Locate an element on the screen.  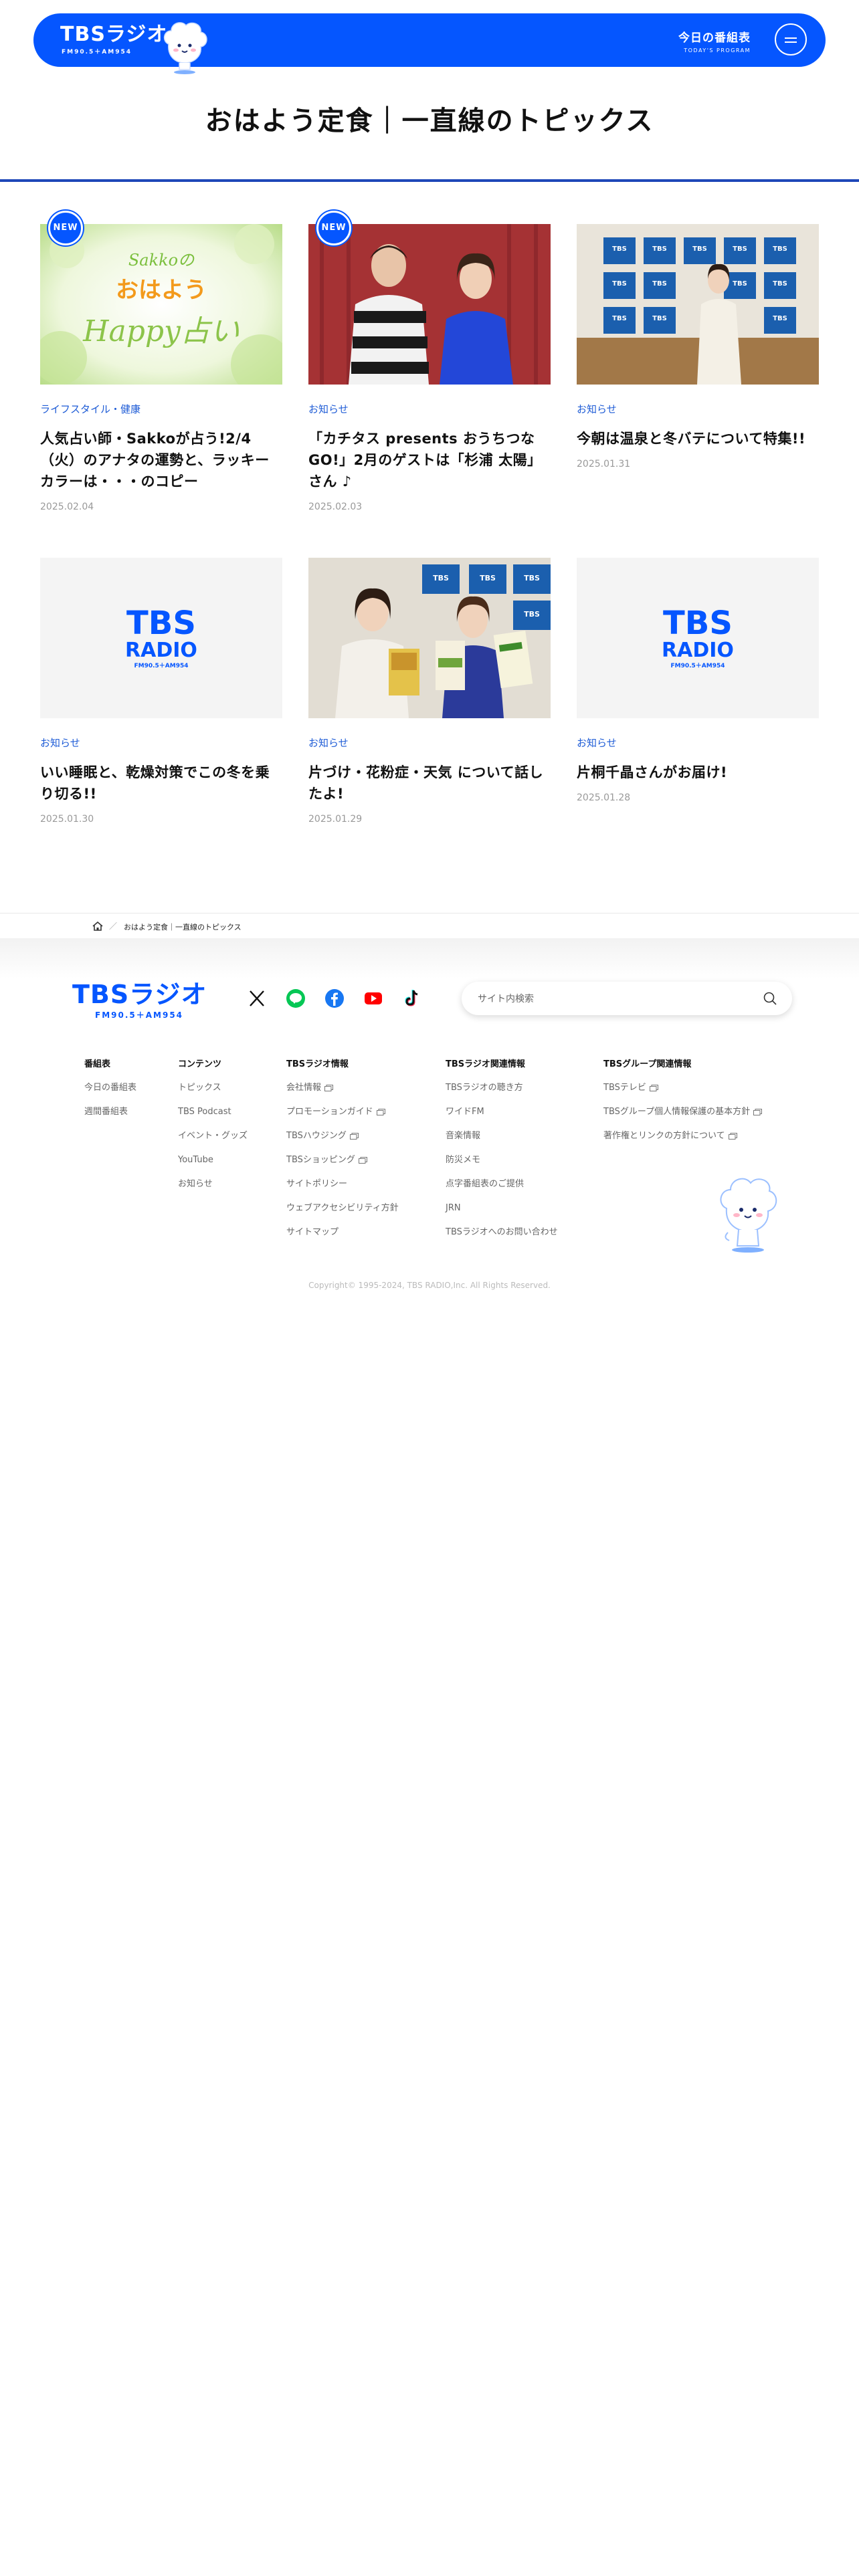
footer-link: 今日の番組表 is located at coordinates (110, 1095).